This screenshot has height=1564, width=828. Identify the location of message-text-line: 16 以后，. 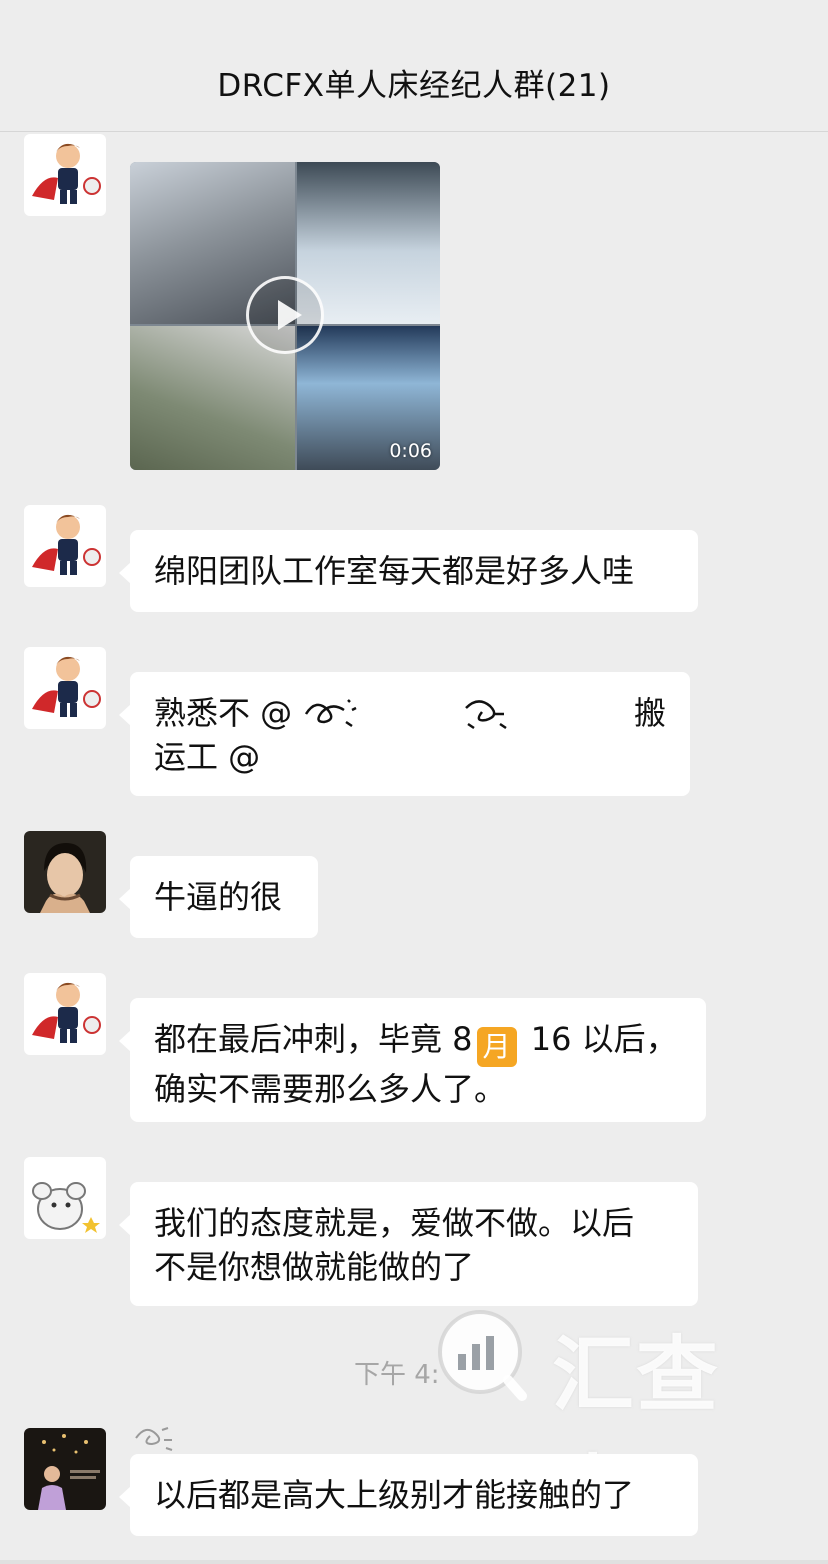
(599, 1039).